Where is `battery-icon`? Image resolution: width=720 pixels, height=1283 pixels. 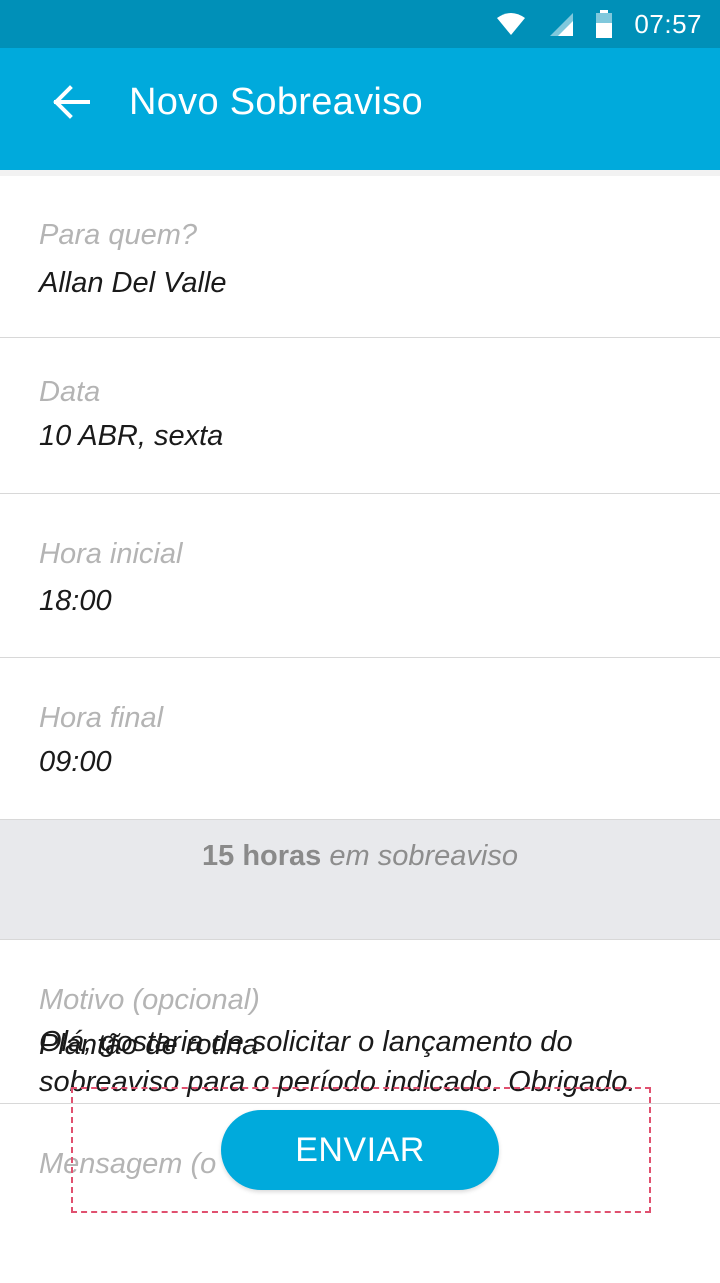 battery-icon is located at coordinates (604, 24).